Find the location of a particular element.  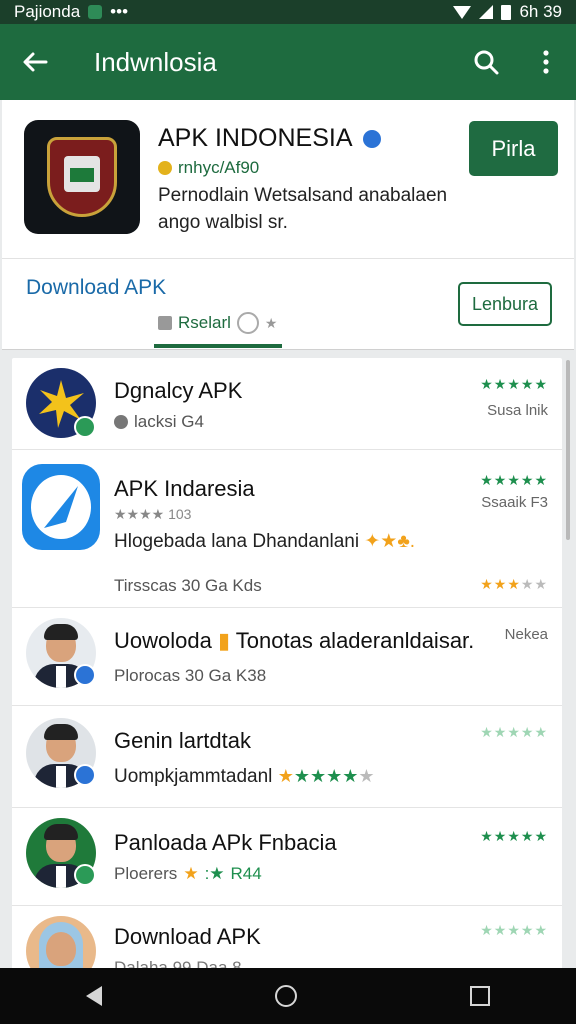

item-title: Genin lartdtak is located at coordinates (182, 740).